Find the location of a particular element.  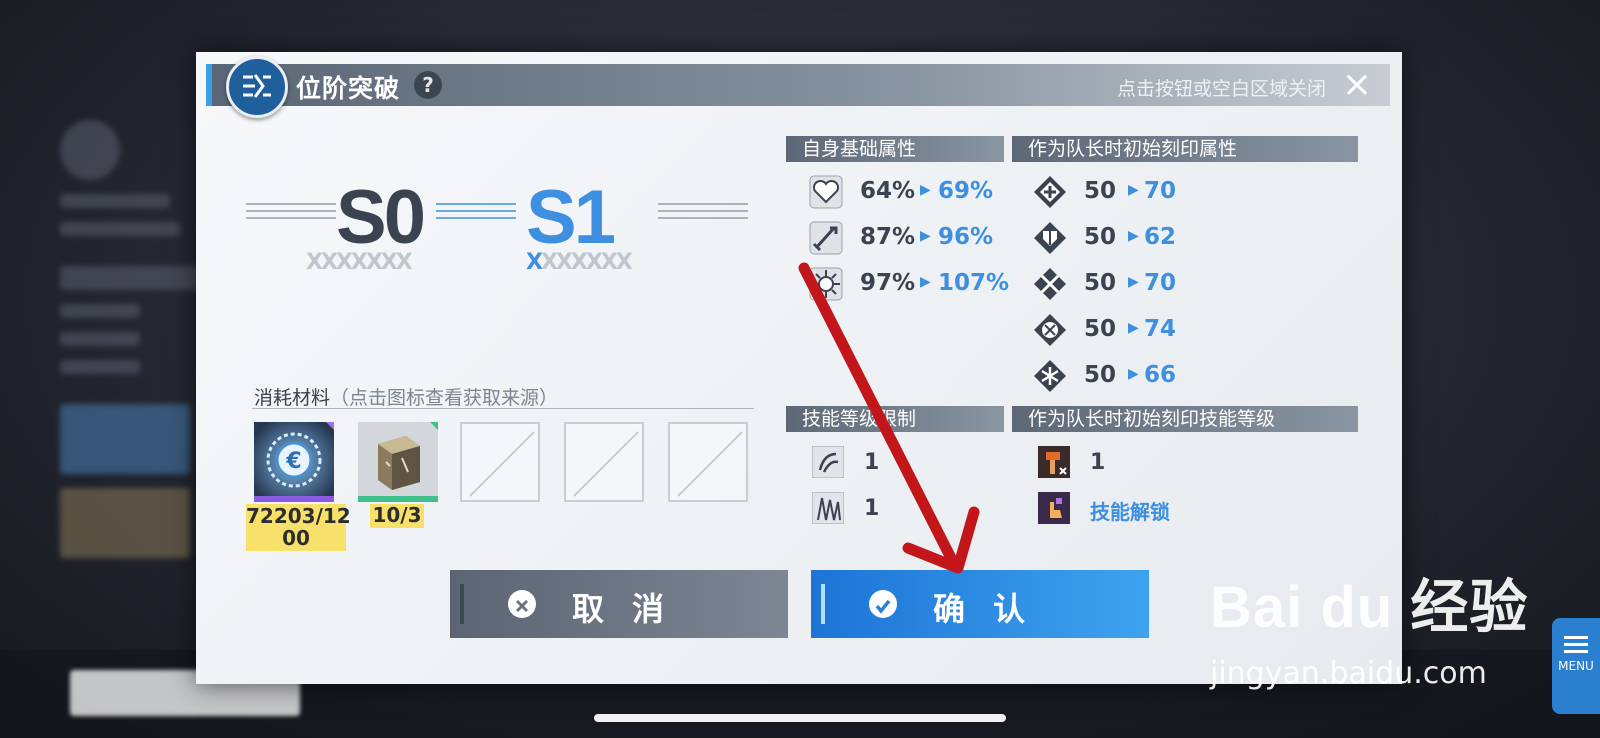

rank-to: S1 is located at coordinates (571, 217).